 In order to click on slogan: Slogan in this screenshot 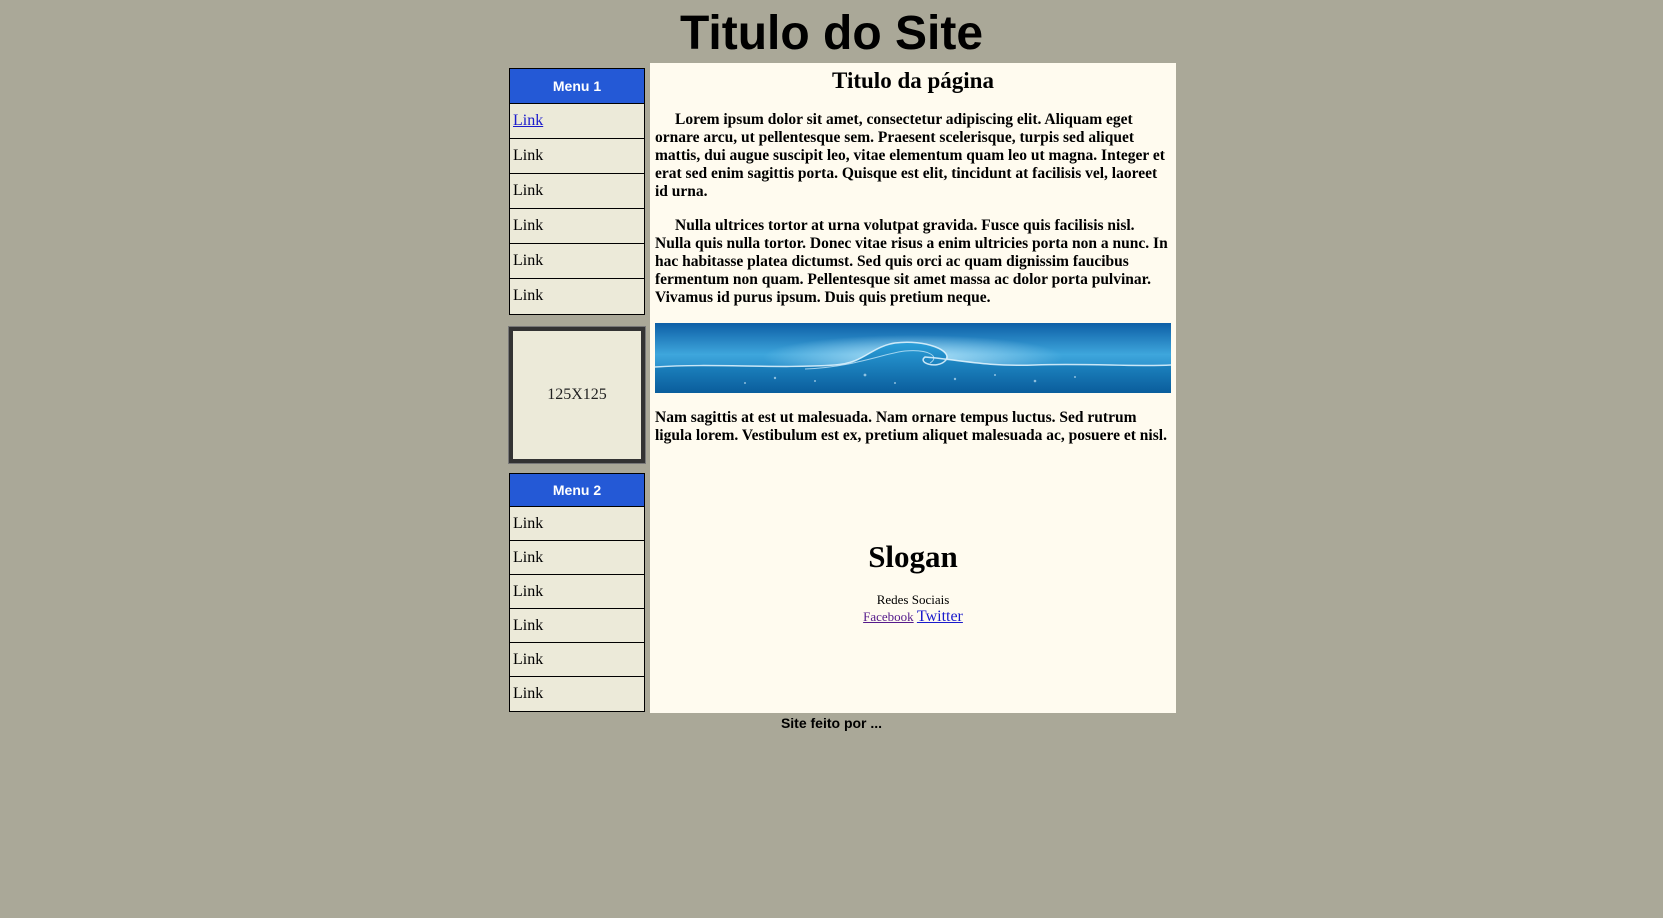, I will do `click(913, 556)`.